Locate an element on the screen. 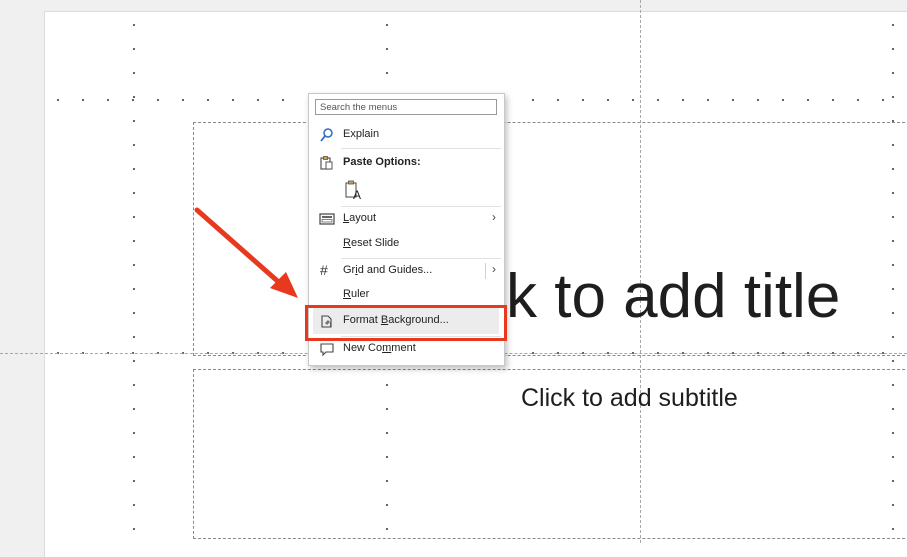 The height and width of the screenshot is (557, 907). menu-item-explain: Explain is located at coordinates (406, 135).